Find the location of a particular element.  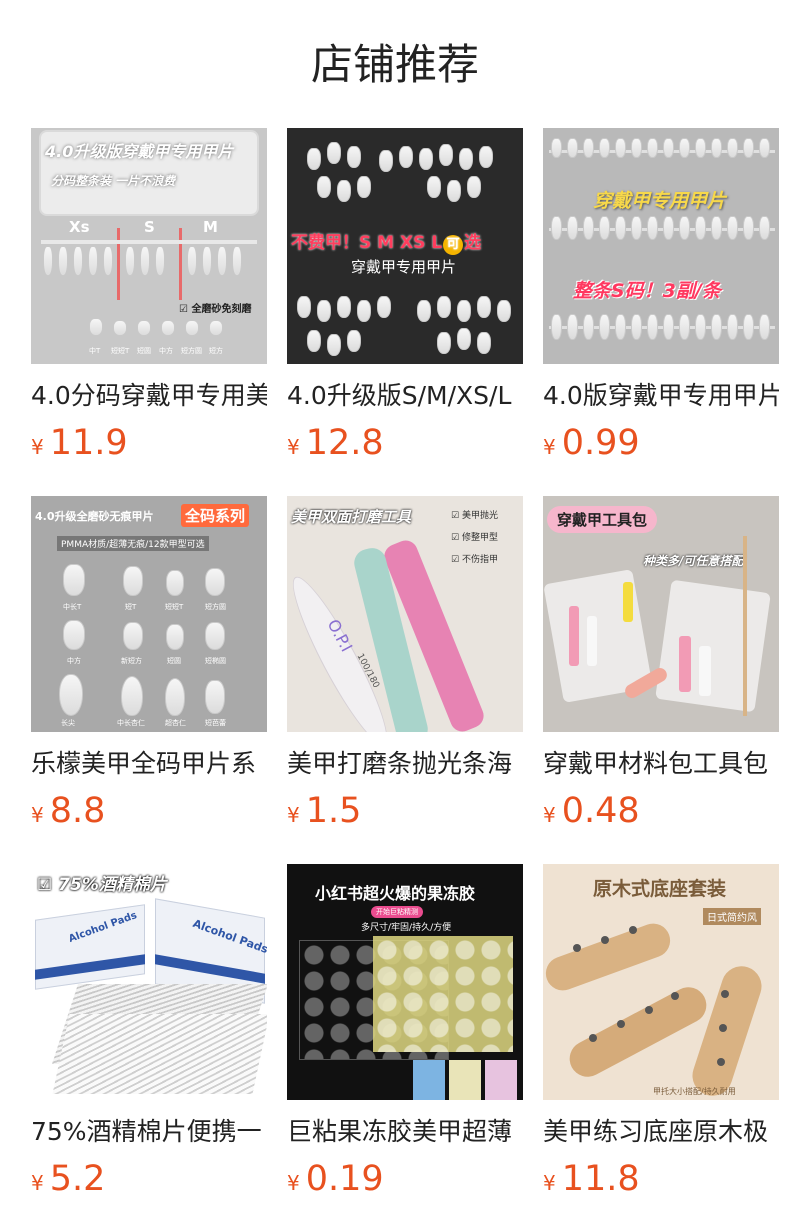

product-price: ¥0.48 is located at coordinates (661, 811).